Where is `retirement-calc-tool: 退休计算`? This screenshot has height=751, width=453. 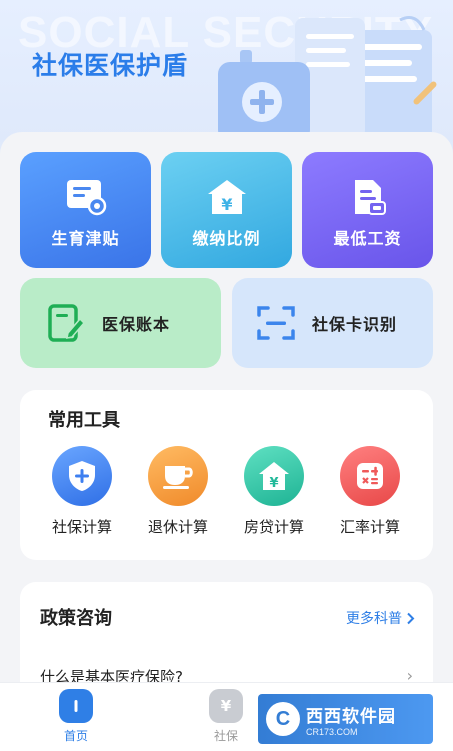 retirement-calc-tool: 退休计算 is located at coordinates (178, 491).